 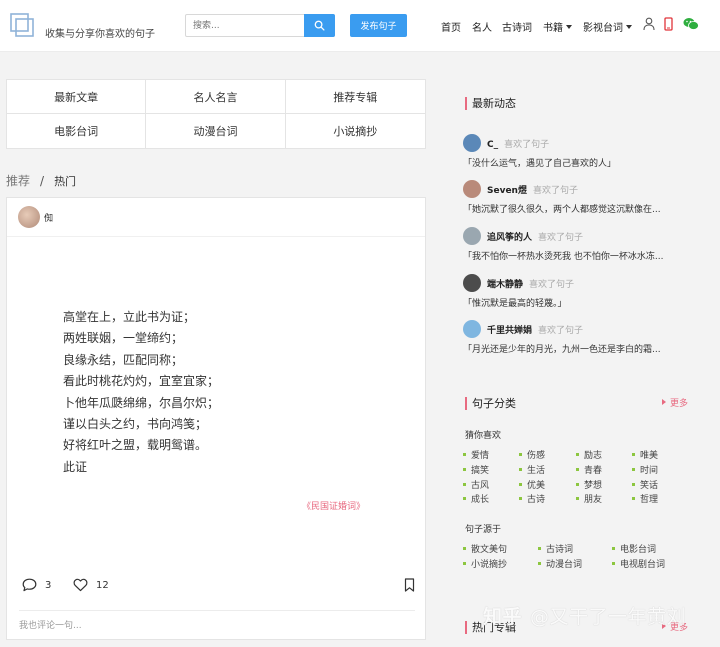 I want to click on activity-user: 端木静静, so click(x=505, y=285).